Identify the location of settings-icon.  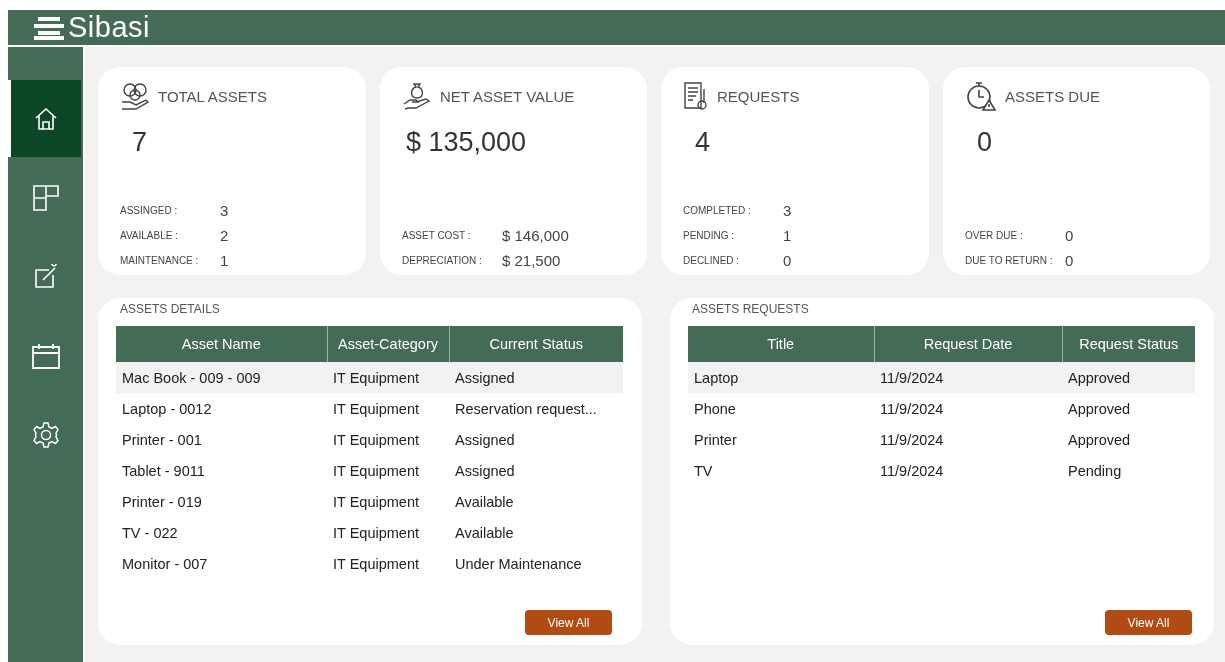
(46, 434).